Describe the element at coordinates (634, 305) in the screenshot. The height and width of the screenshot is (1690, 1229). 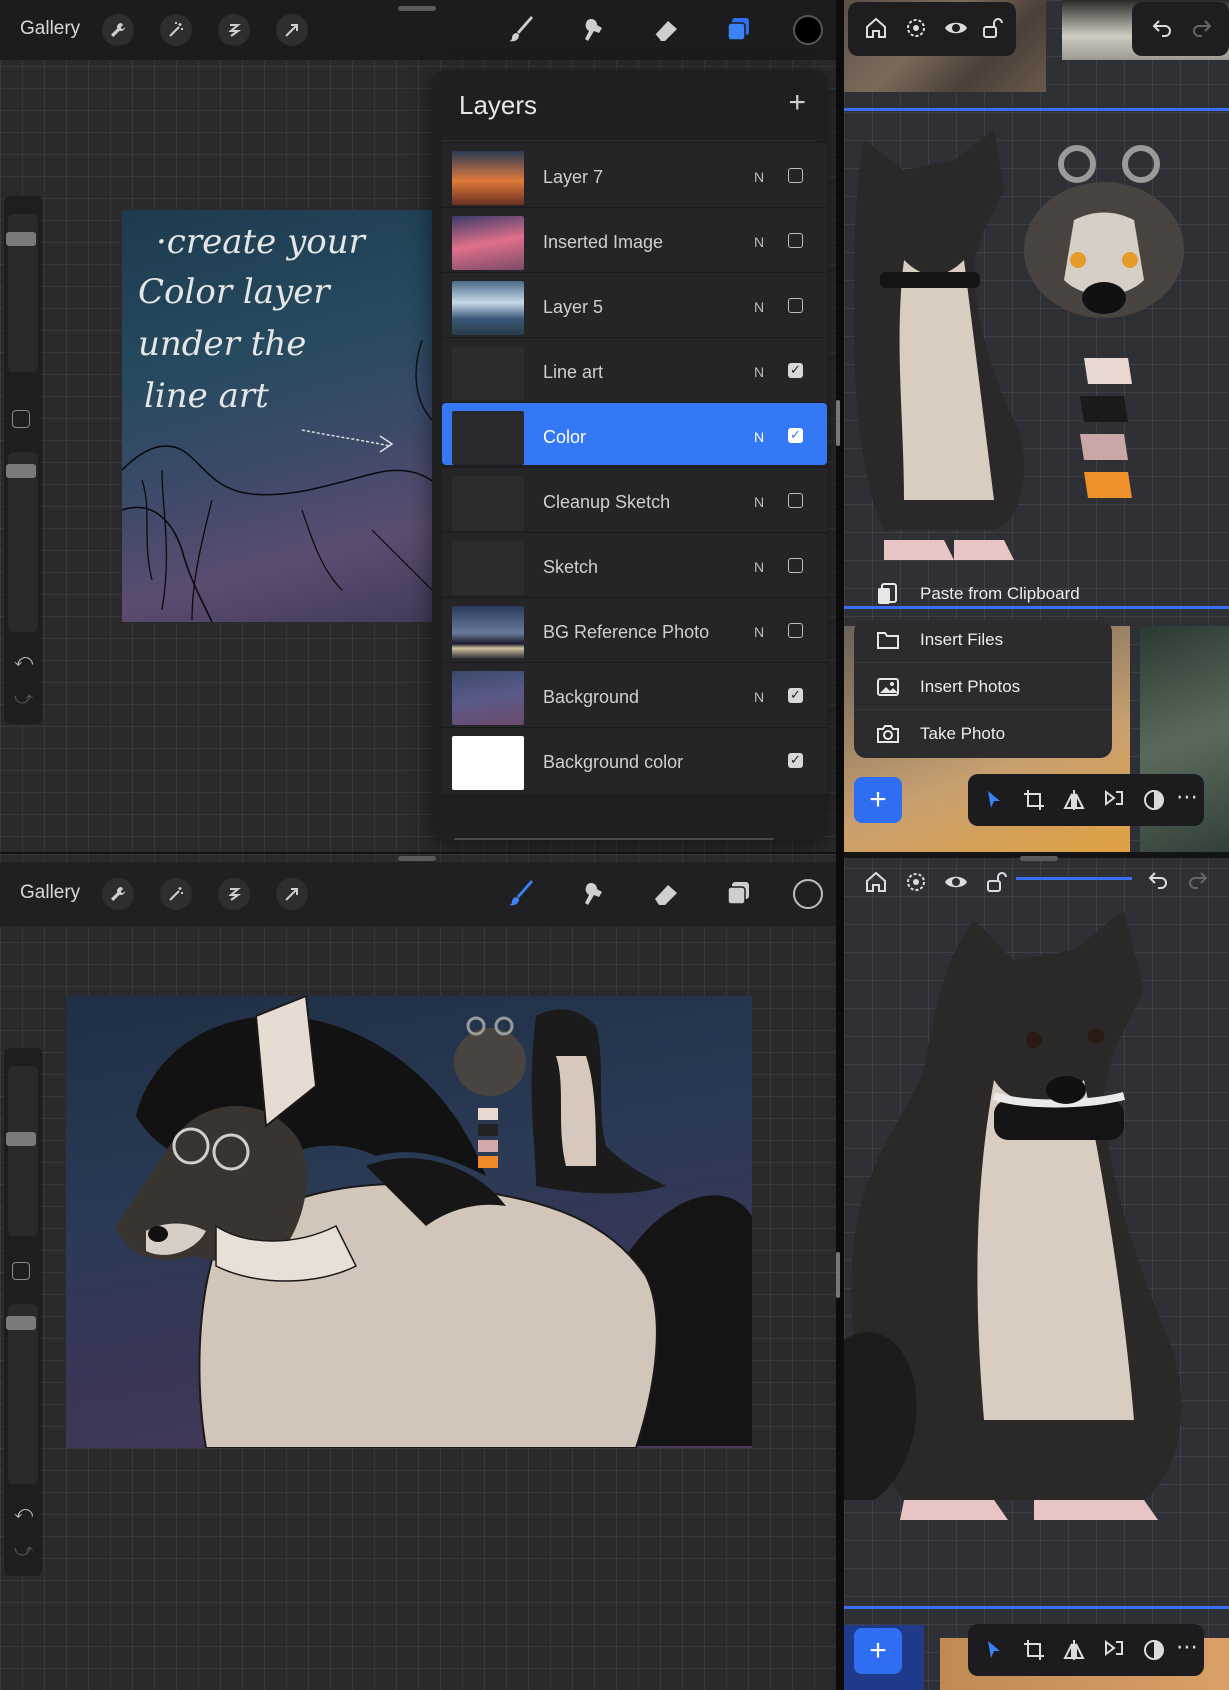
I see `layer-row: Layer 5 N` at that location.